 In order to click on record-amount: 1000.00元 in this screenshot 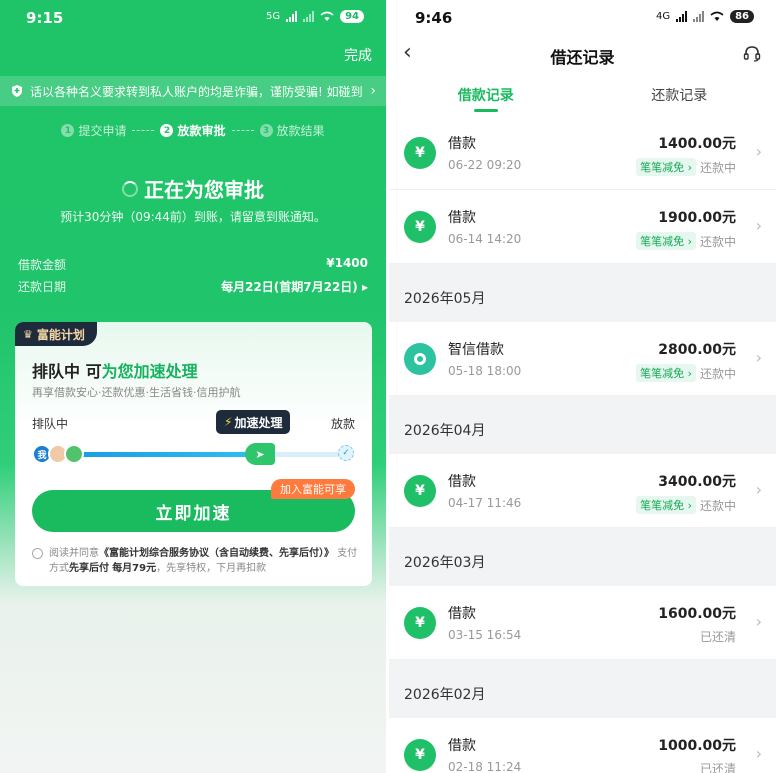, I will do `click(697, 746)`.